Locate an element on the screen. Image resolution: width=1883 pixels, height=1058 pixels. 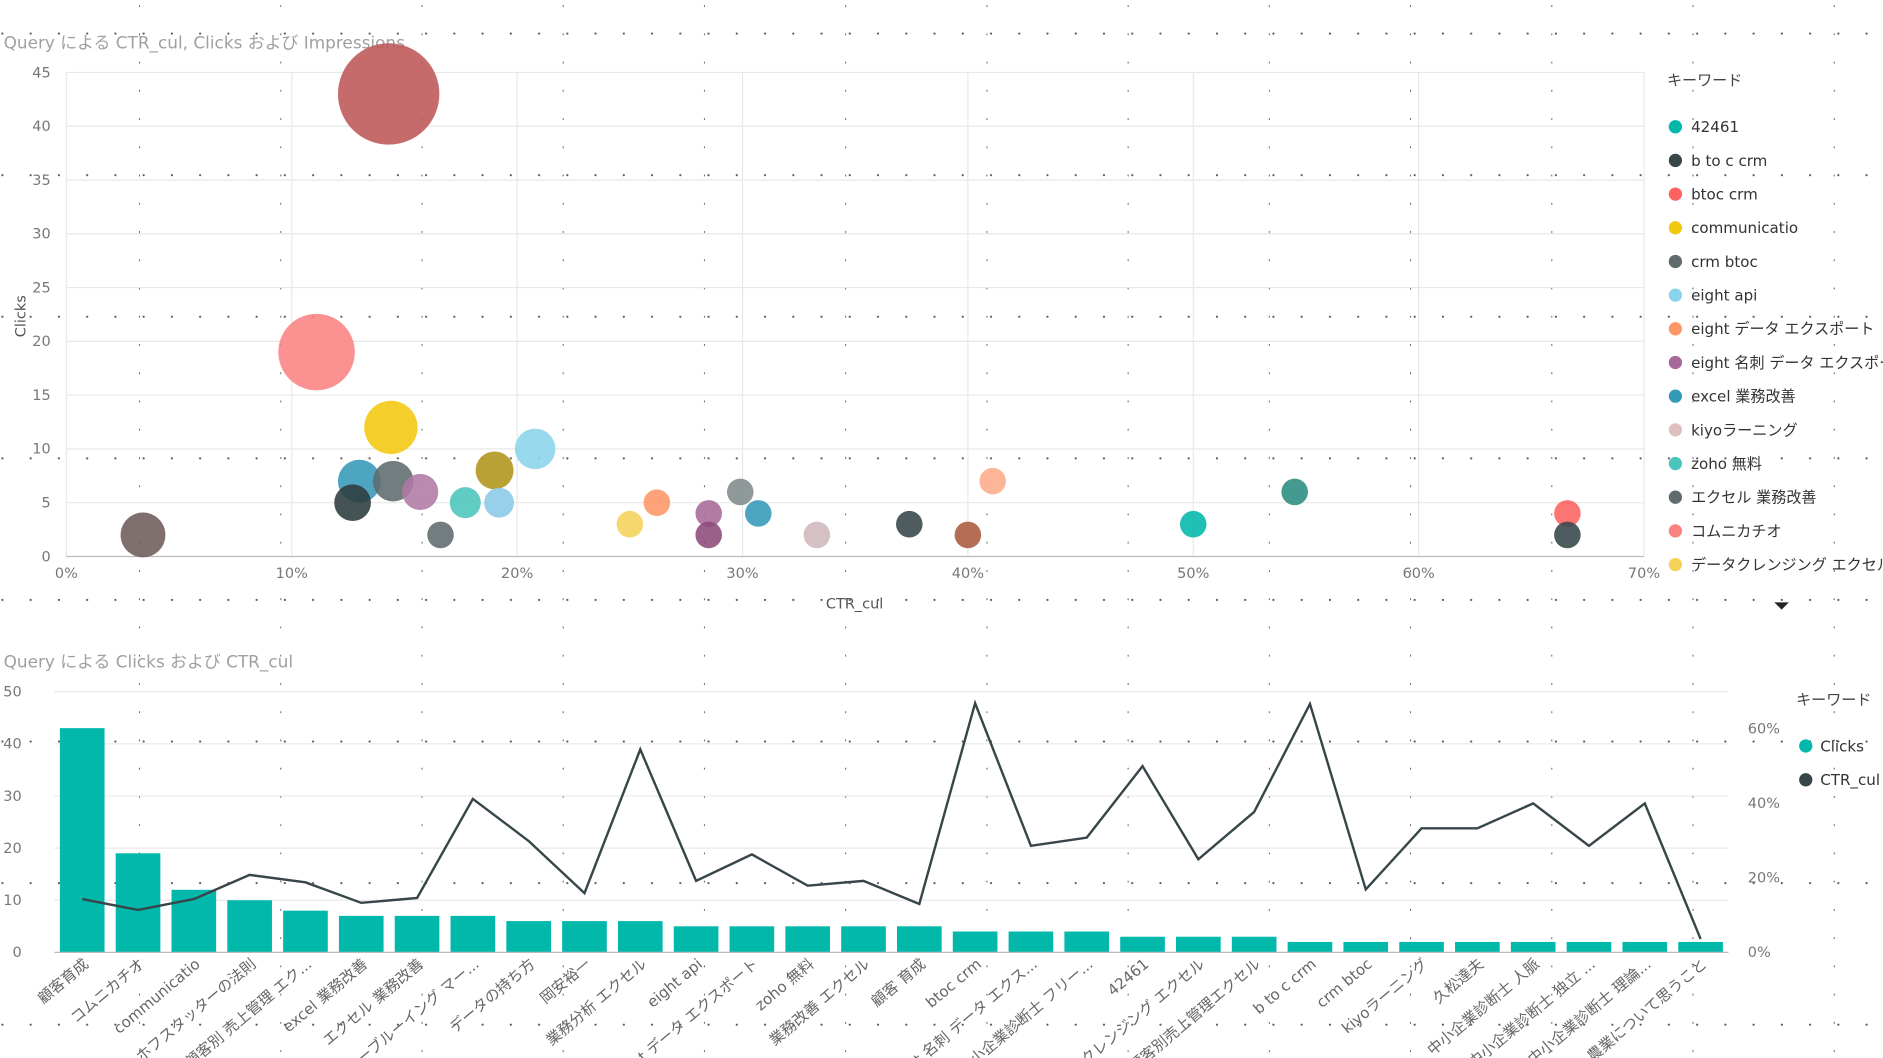
y-tick-label: 40 is located at coordinates (12, 745).